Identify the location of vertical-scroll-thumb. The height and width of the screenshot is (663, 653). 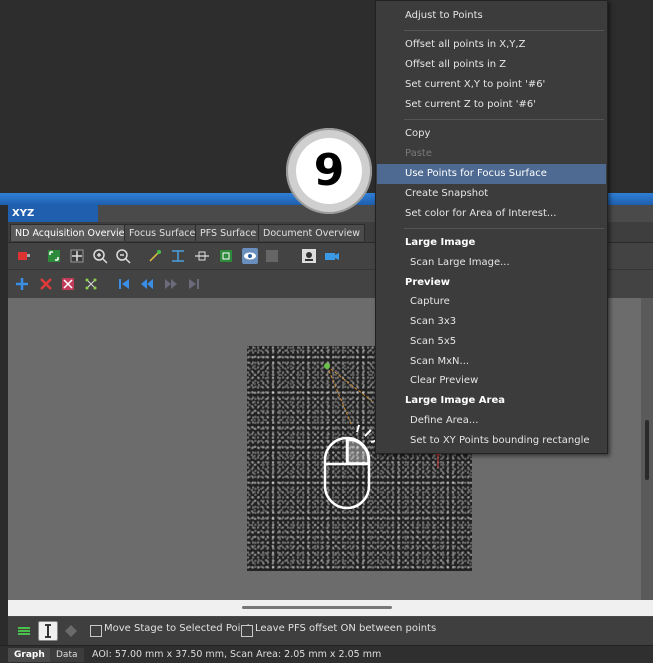
(647, 450).